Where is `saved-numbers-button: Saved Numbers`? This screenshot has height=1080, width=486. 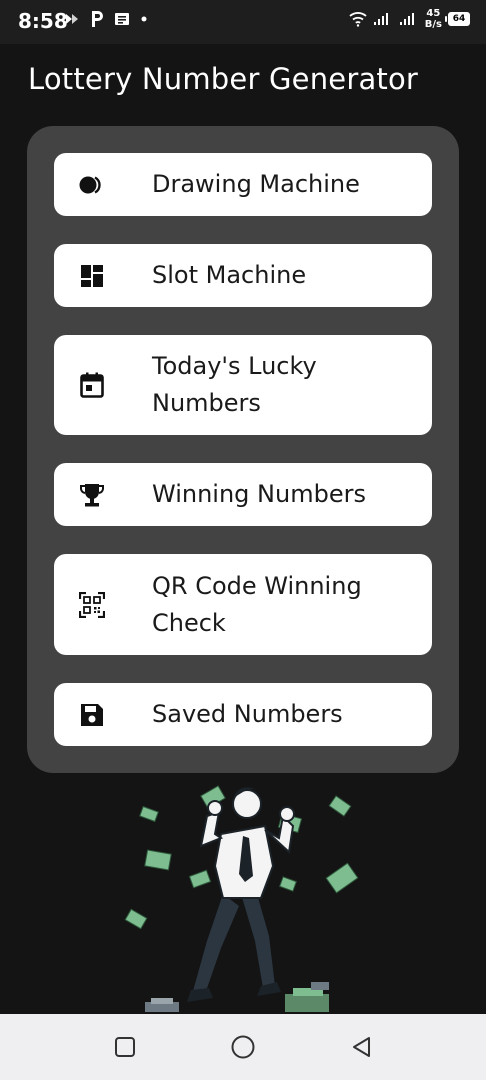 saved-numbers-button: Saved Numbers is located at coordinates (243, 714).